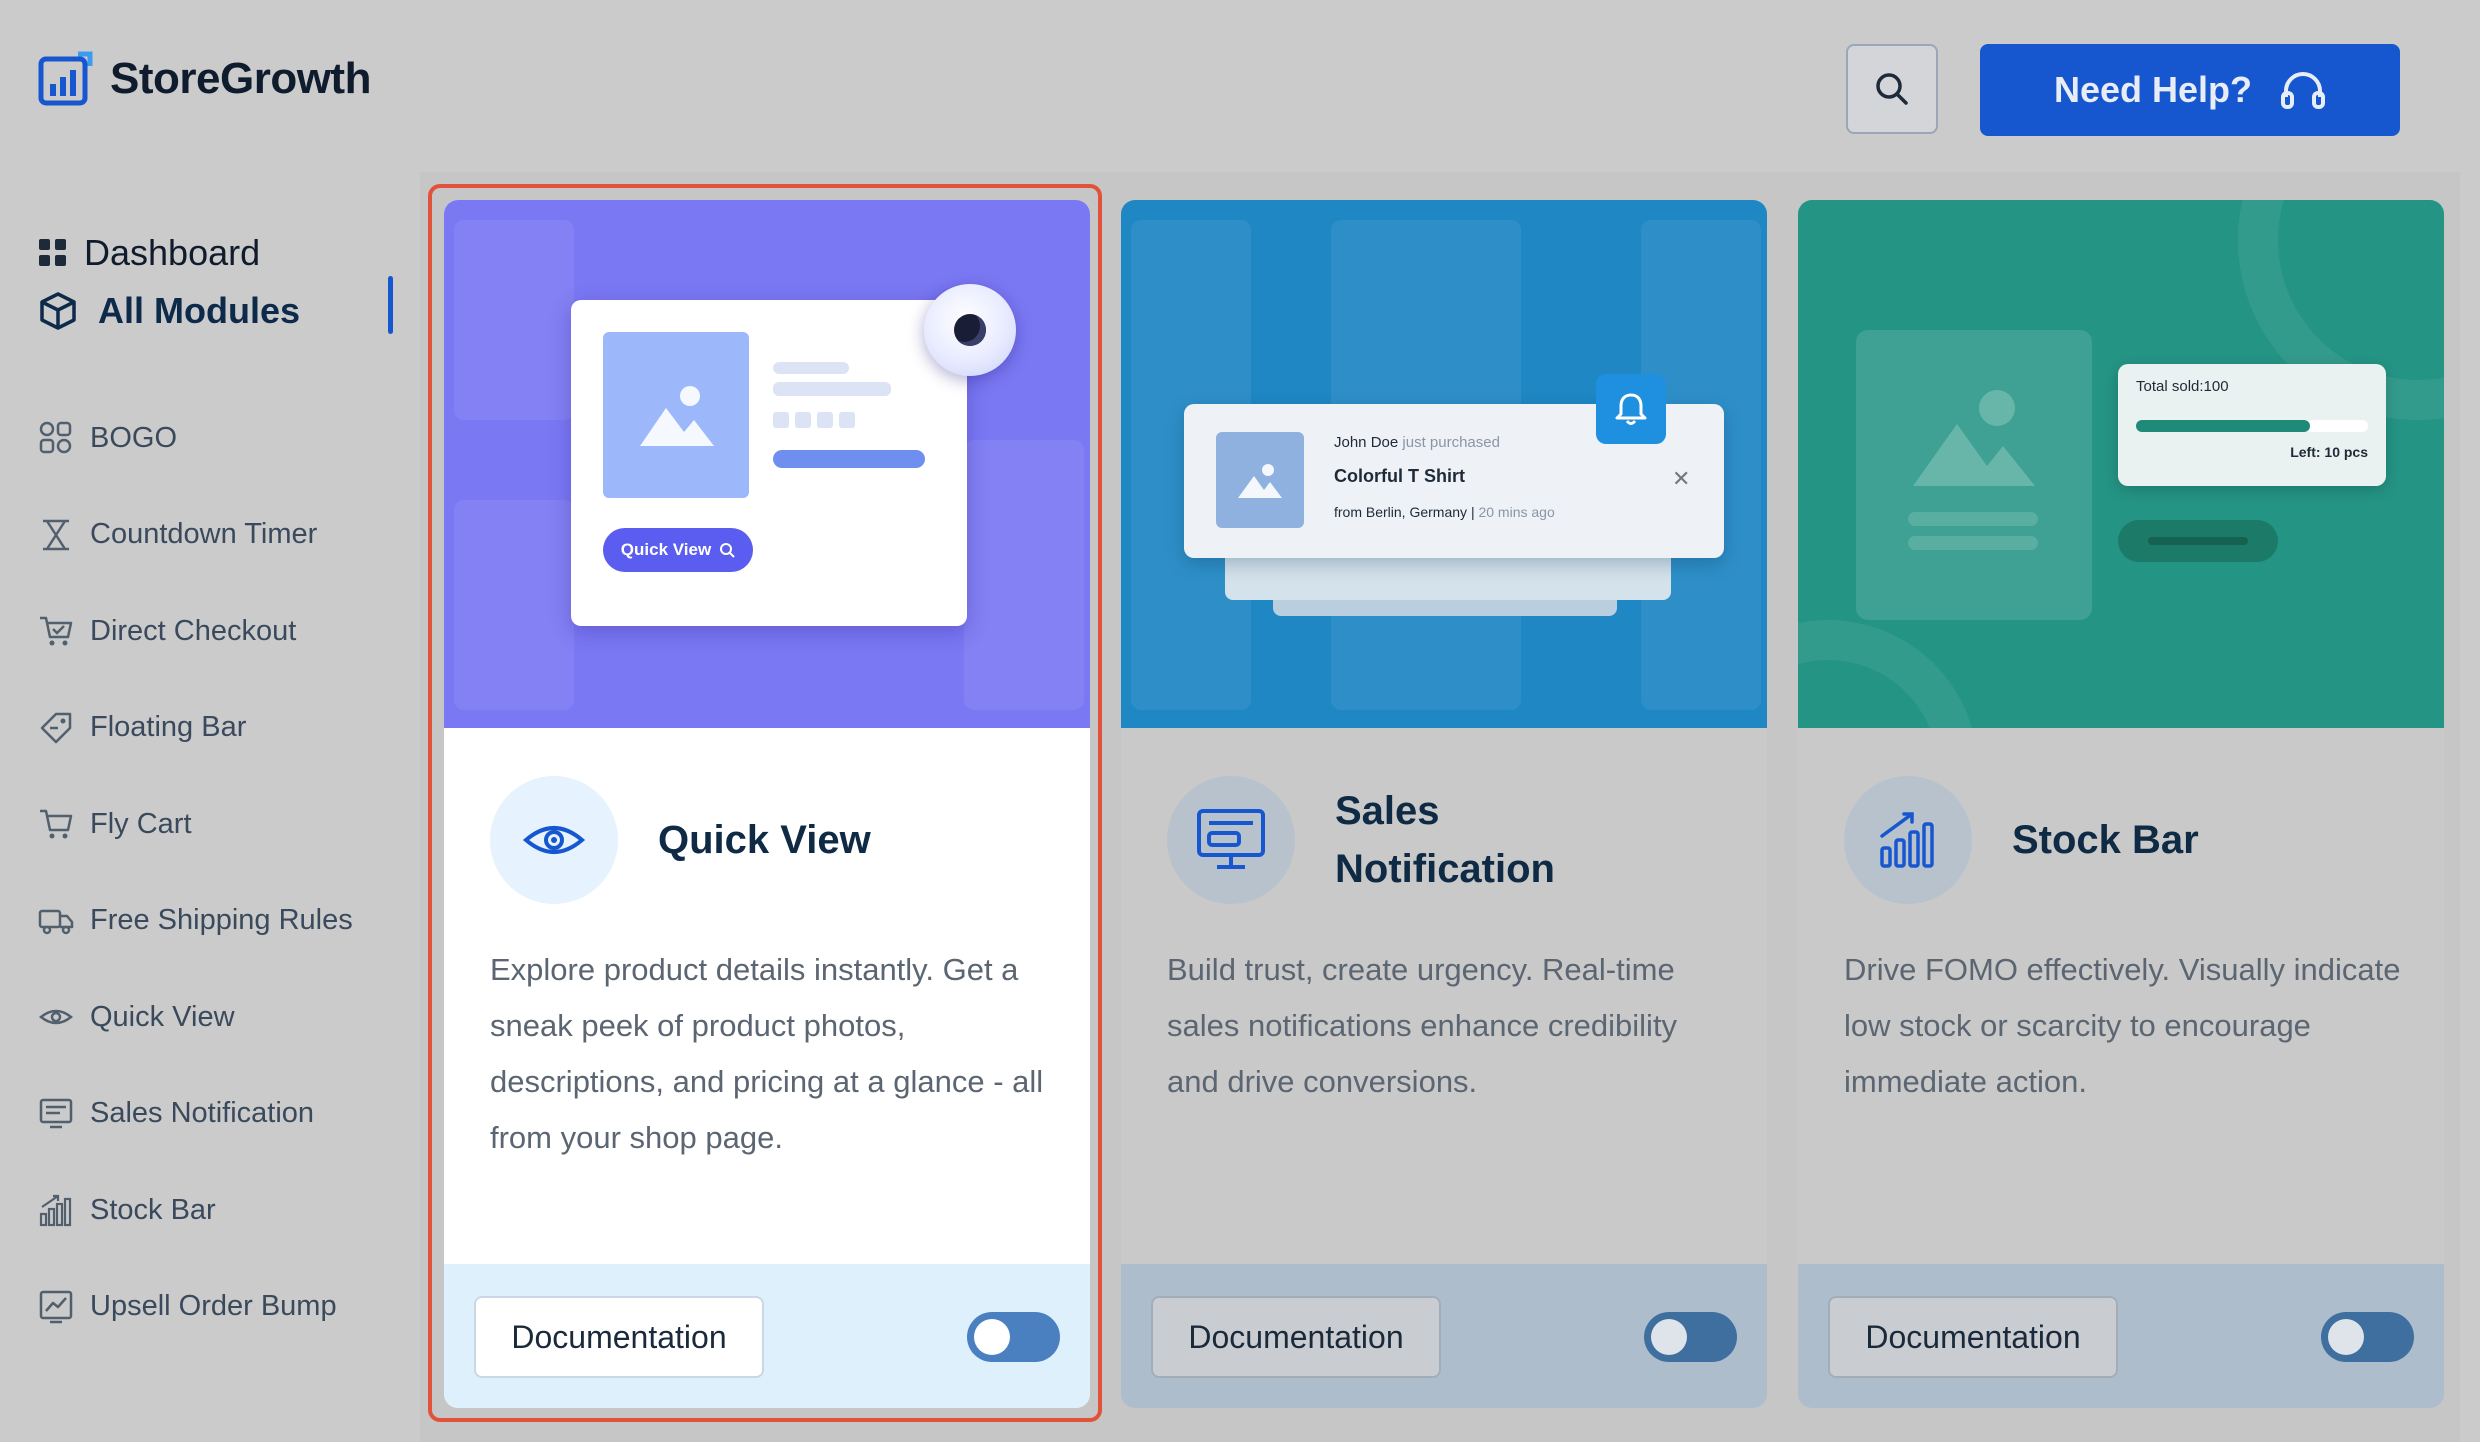  What do you see at coordinates (134, 437) in the screenshot?
I see `sidebar-item-label: BOGO` at bounding box center [134, 437].